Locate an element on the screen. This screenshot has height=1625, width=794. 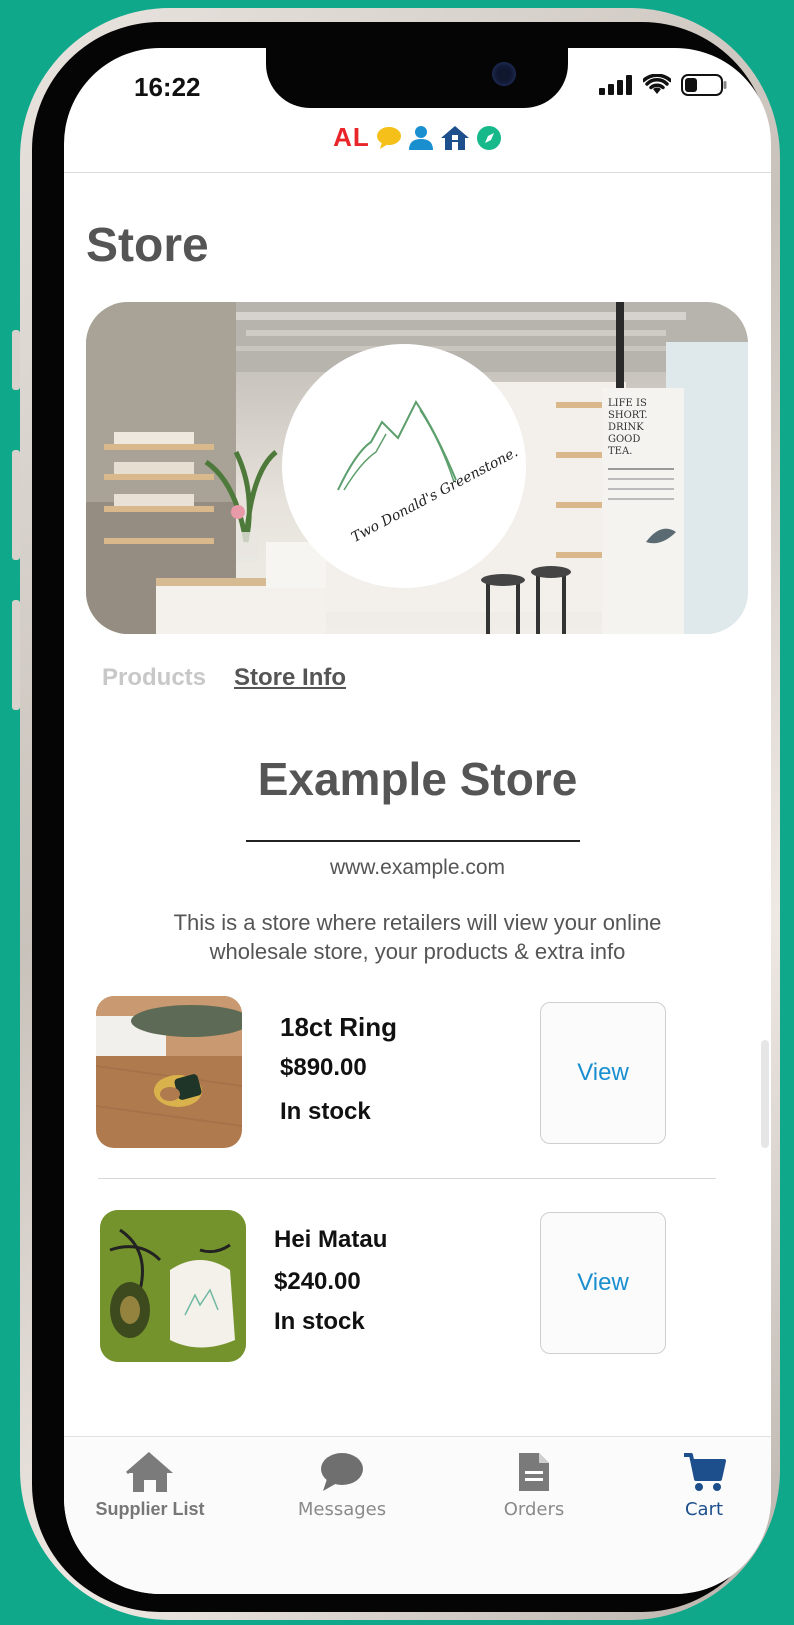
document-icon is located at coordinates (534, 1472).